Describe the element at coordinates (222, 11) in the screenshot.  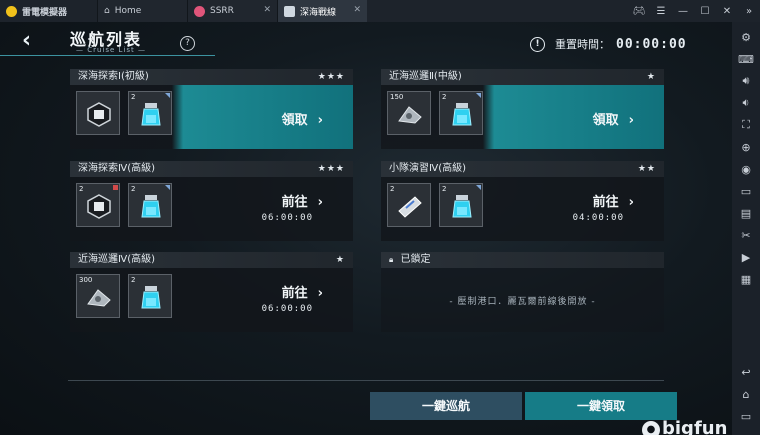
I see `tab-ssrr-label: SSRR` at that location.